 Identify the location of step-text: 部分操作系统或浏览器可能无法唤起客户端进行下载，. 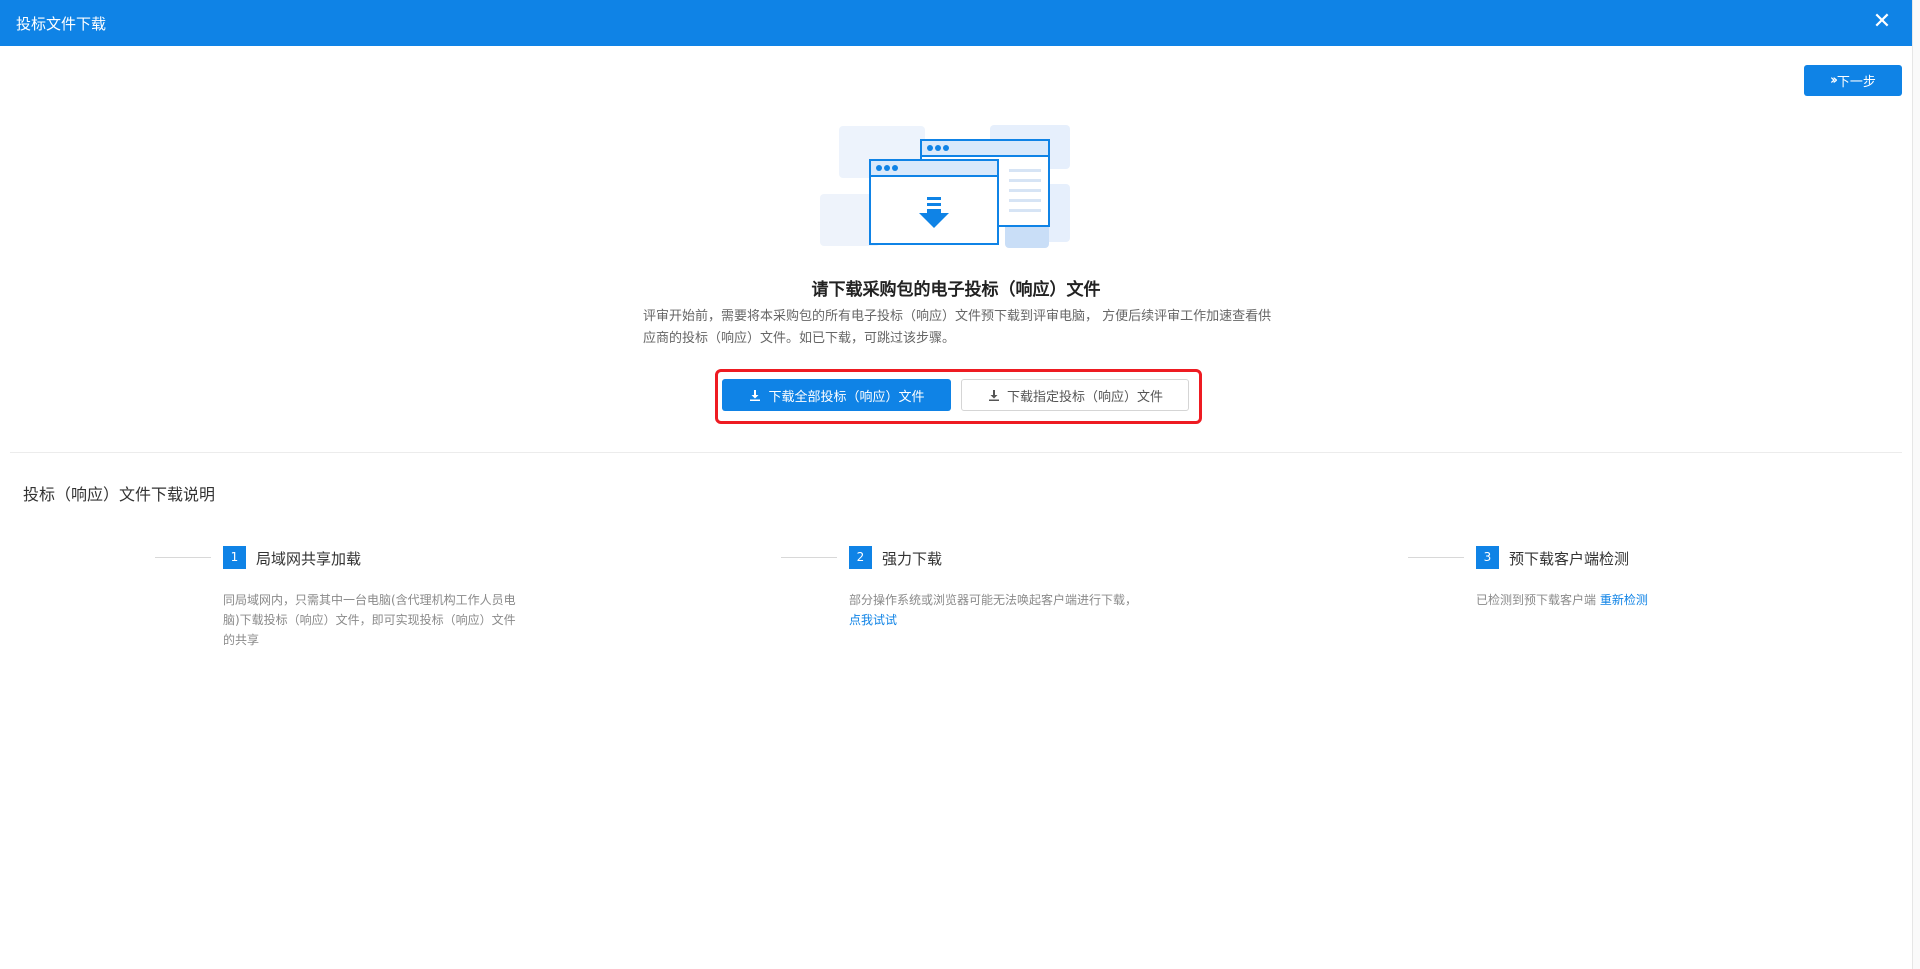
(993, 600).